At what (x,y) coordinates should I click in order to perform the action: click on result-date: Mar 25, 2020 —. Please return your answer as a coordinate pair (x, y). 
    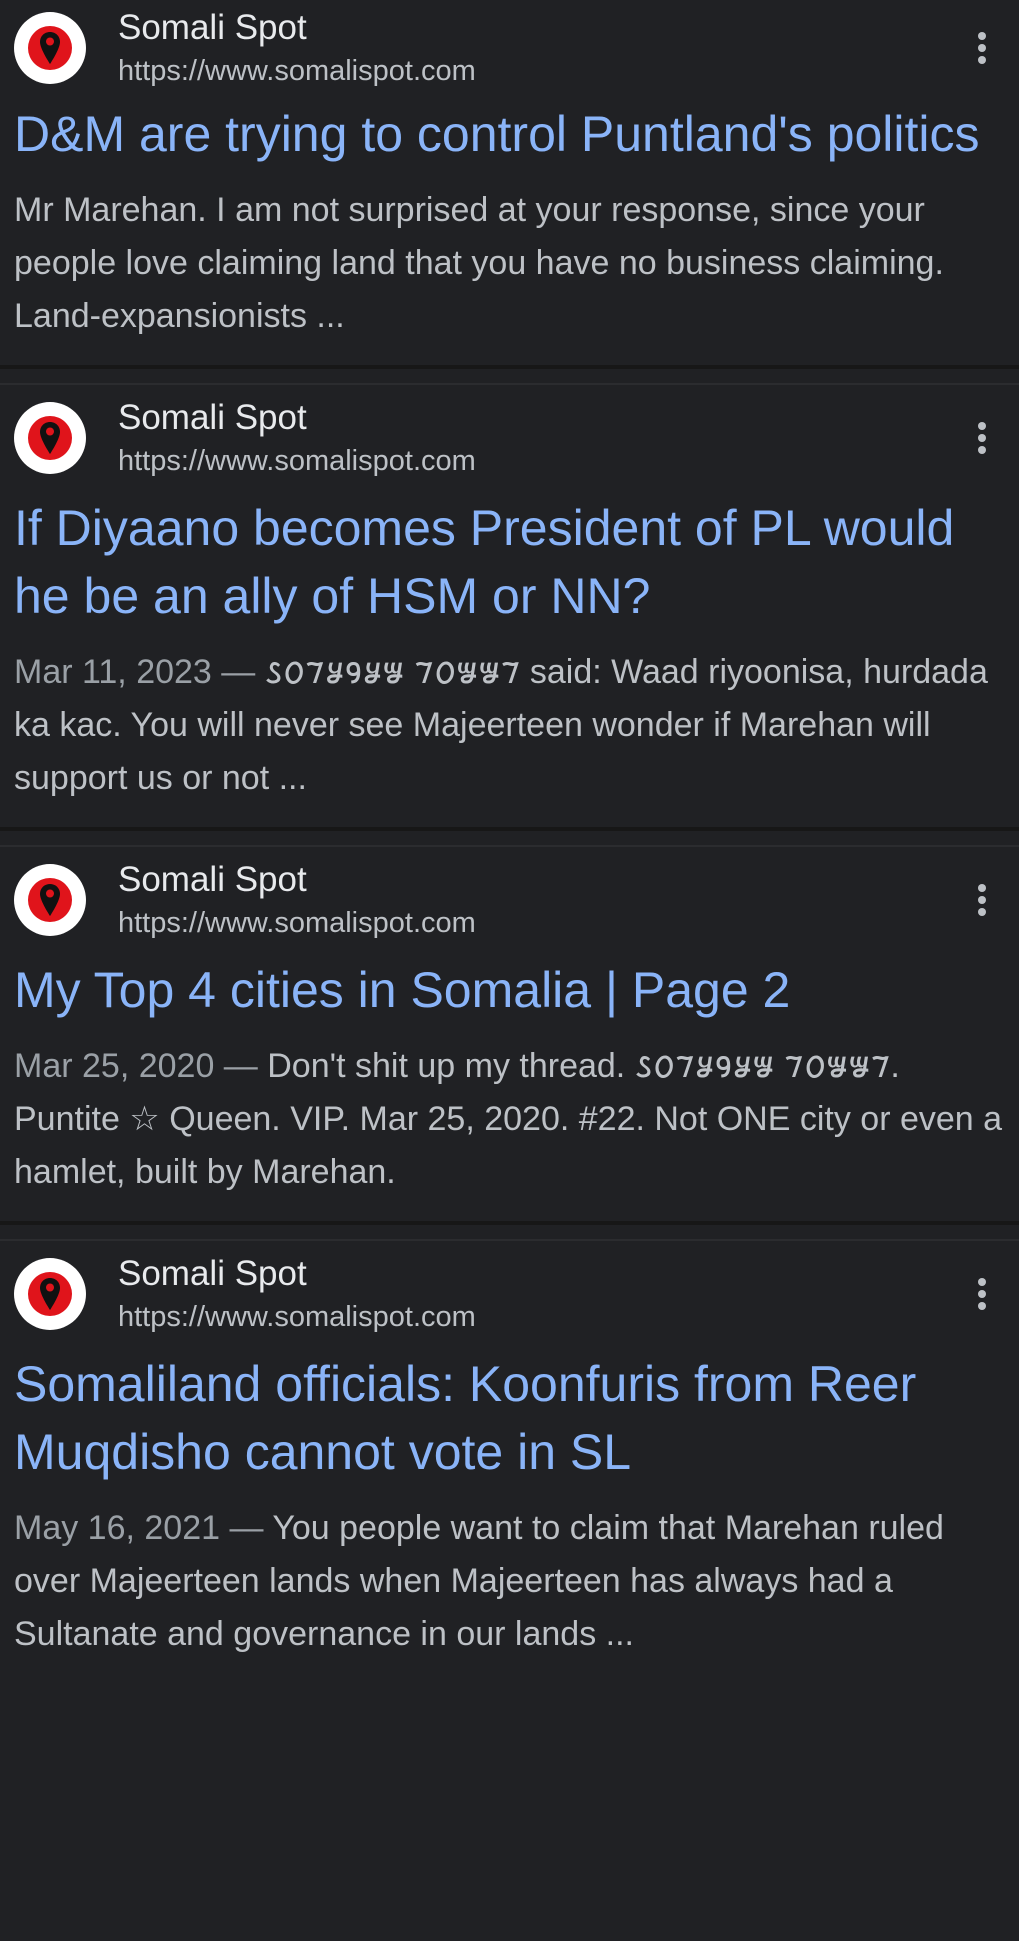
    Looking at the image, I should click on (141, 1066).